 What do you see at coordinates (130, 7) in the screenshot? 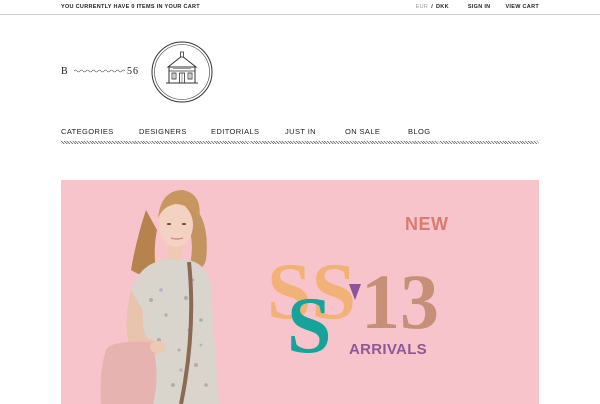
I see `cart-status-message: YOU CURRENTLY HAVE 0 ITEMS IN YOUR CART` at bounding box center [130, 7].